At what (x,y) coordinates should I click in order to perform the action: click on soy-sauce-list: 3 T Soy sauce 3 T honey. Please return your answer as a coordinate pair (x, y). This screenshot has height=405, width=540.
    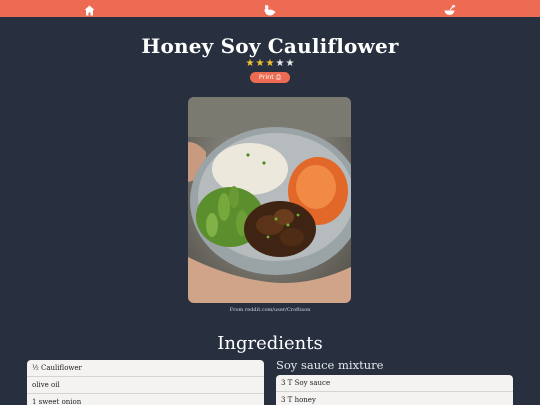
    Looking at the image, I should click on (394, 390).